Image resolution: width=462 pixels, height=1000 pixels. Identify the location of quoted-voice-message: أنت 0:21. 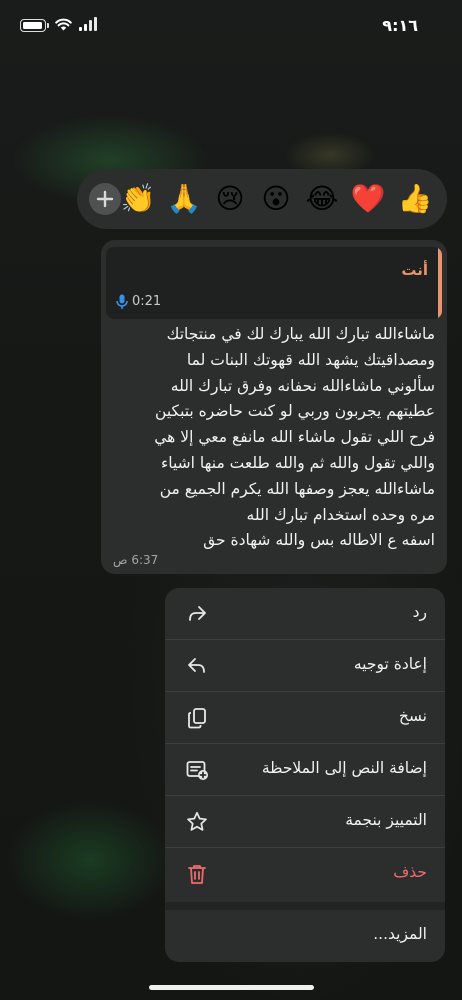
(274, 283).